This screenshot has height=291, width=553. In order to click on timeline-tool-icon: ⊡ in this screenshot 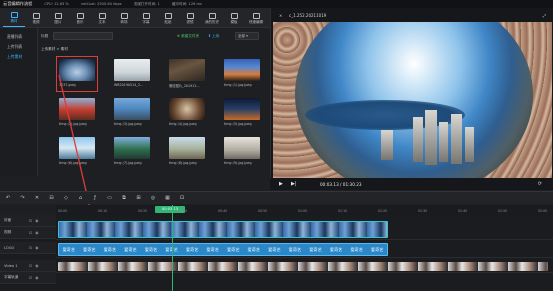, I will do `click(182, 198)`.